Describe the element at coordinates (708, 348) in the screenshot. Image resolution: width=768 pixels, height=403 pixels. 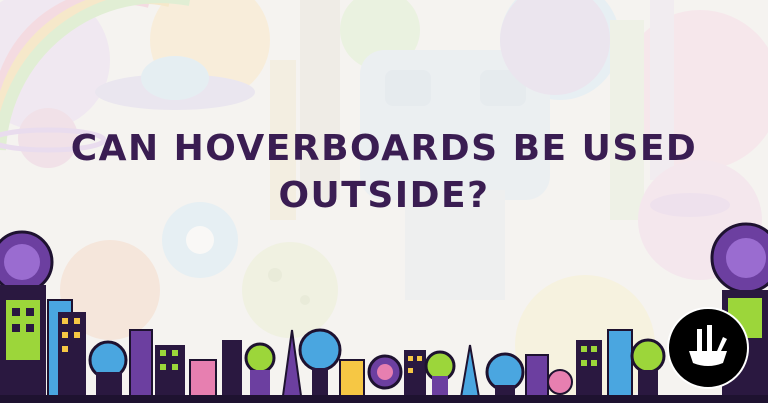
I see `circle-logo-icon` at that location.